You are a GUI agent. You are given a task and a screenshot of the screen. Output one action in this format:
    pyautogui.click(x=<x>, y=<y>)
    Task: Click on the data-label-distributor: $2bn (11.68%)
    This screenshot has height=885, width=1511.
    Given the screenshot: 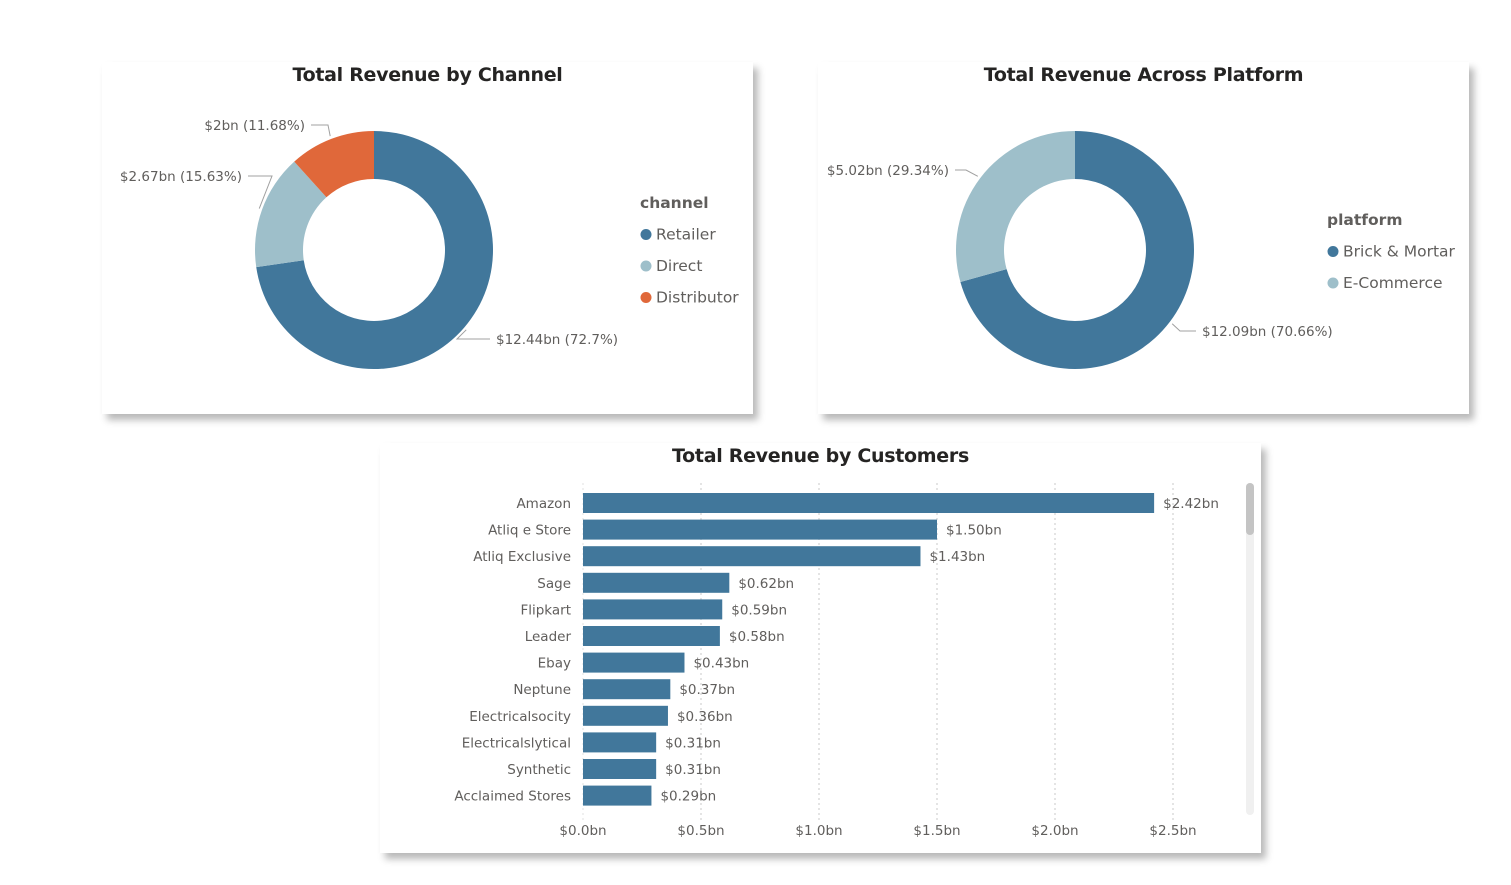 What is the action you would take?
    pyautogui.click(x=254, y=126)
    